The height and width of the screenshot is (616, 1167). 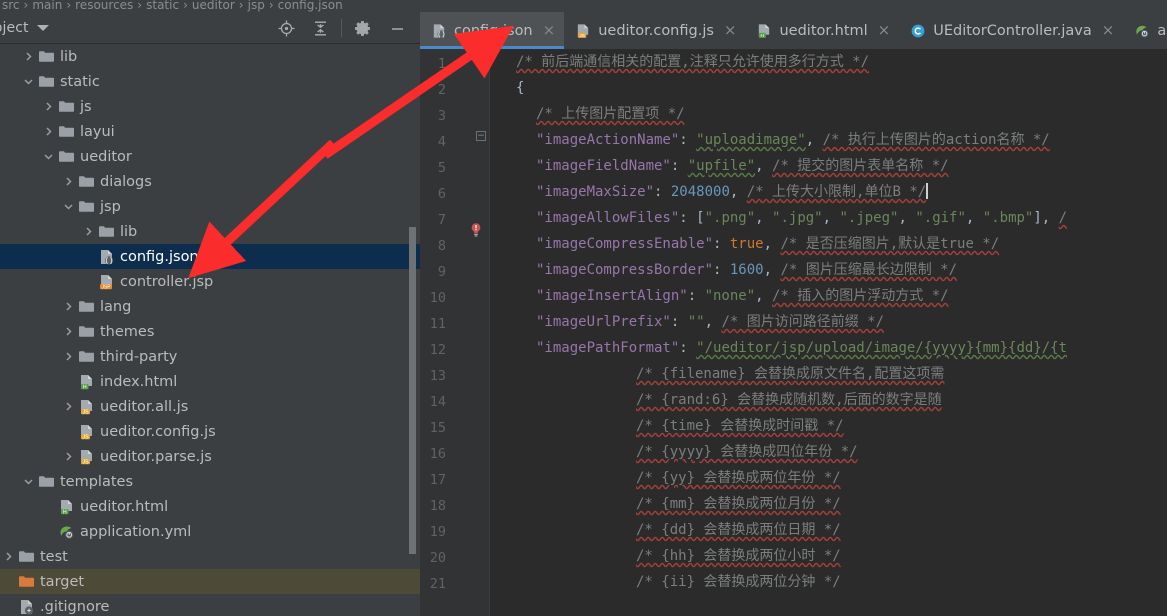 What do you see at coordinates (492, 30) in the screenshot?
I see `editor-tab-config-json: config.json ×` at bounding box center [492, 30].